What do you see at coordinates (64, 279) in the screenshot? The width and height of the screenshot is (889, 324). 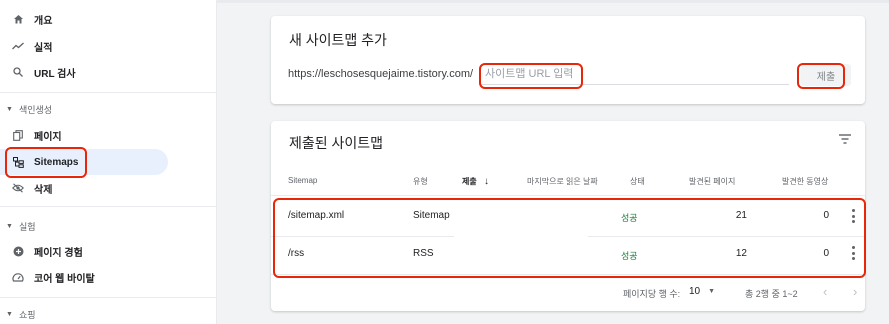 I see `nav-core-web-vitals-label: 코어 웹 바이탈` at bounding box center [64, 279].